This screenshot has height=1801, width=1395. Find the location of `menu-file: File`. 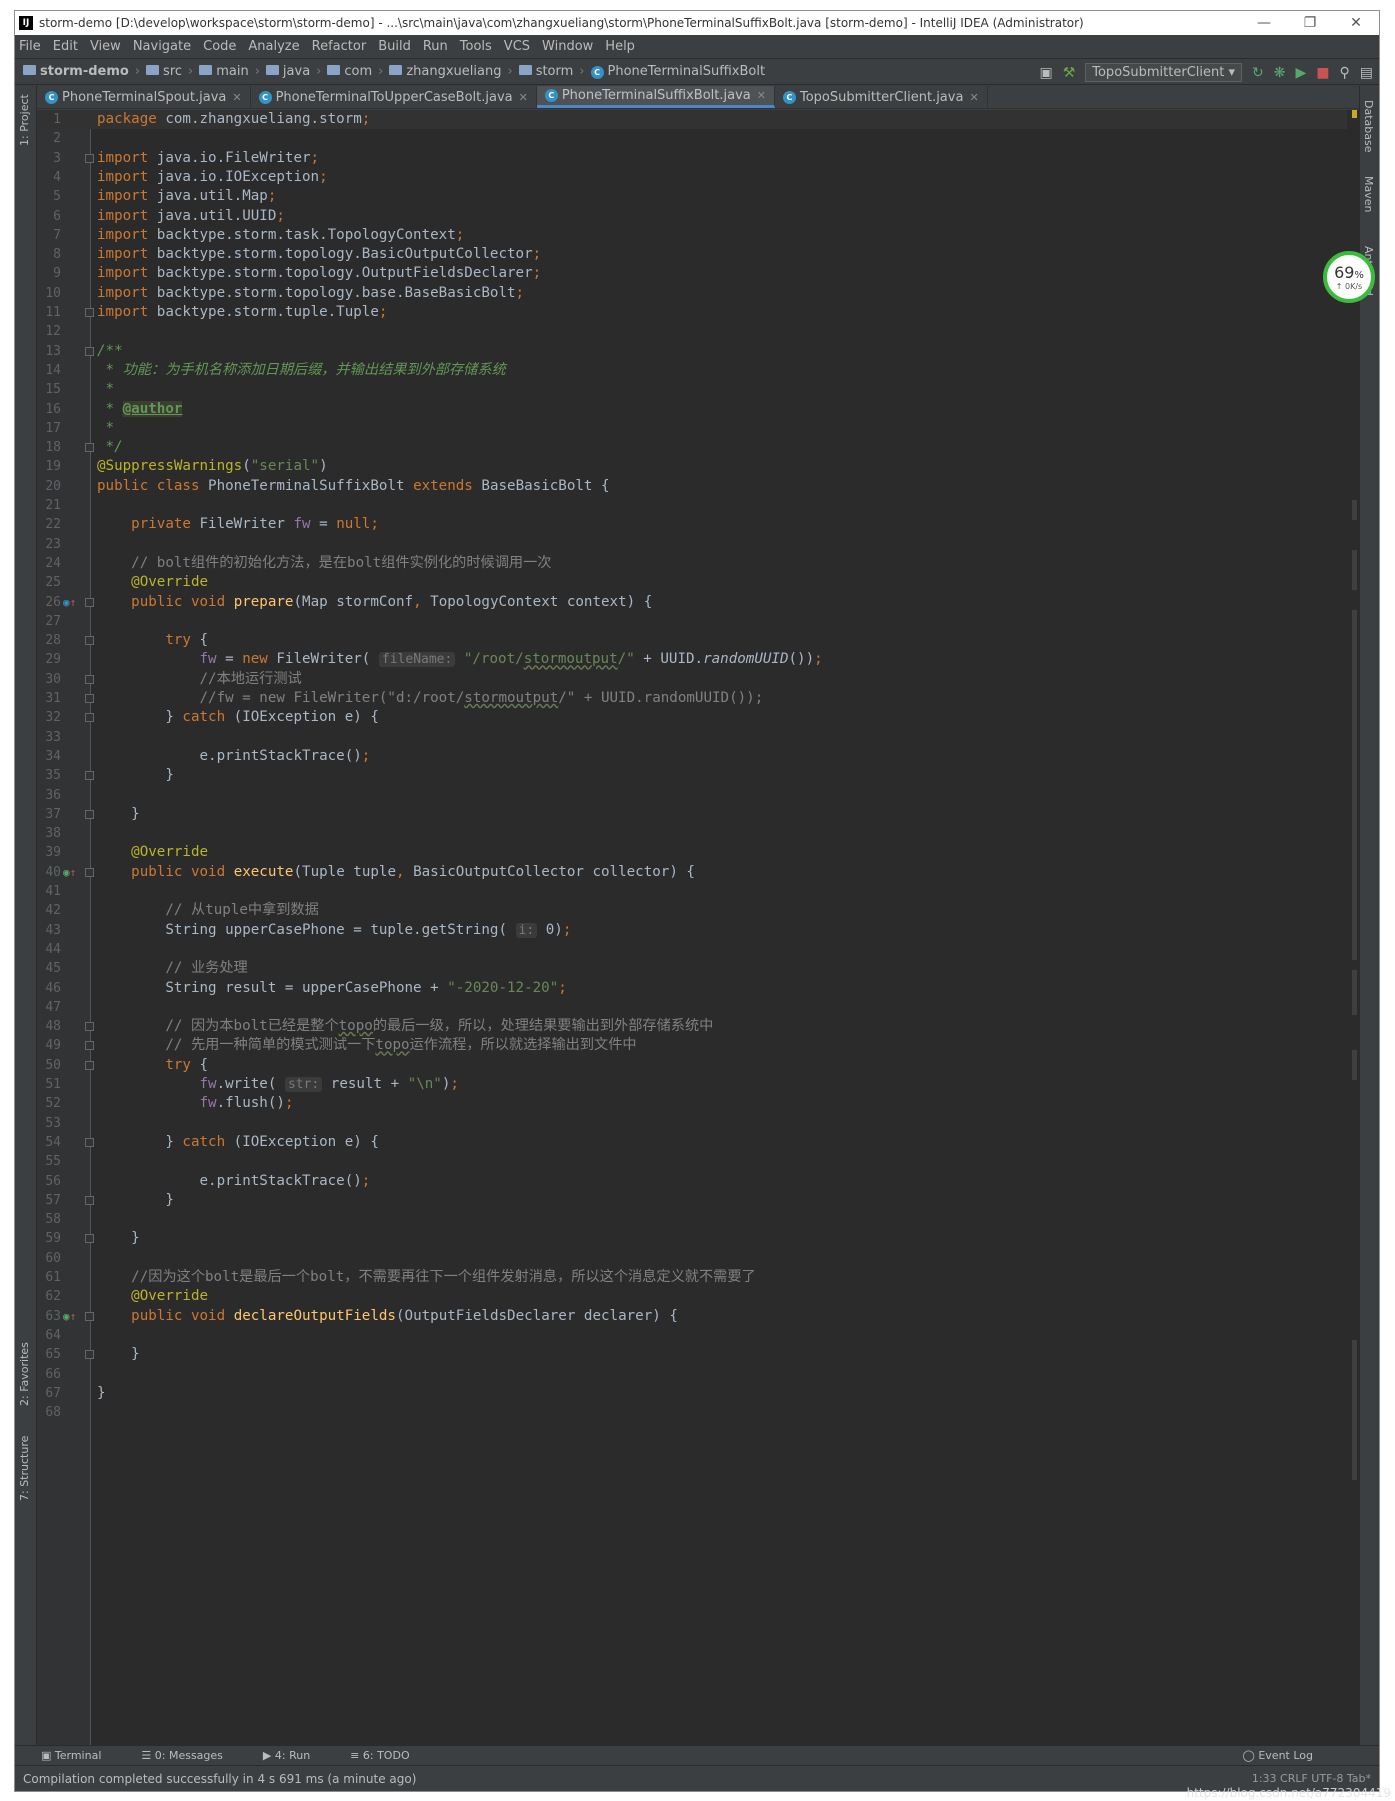

menu-file: File is located at coordinates (30, 46).